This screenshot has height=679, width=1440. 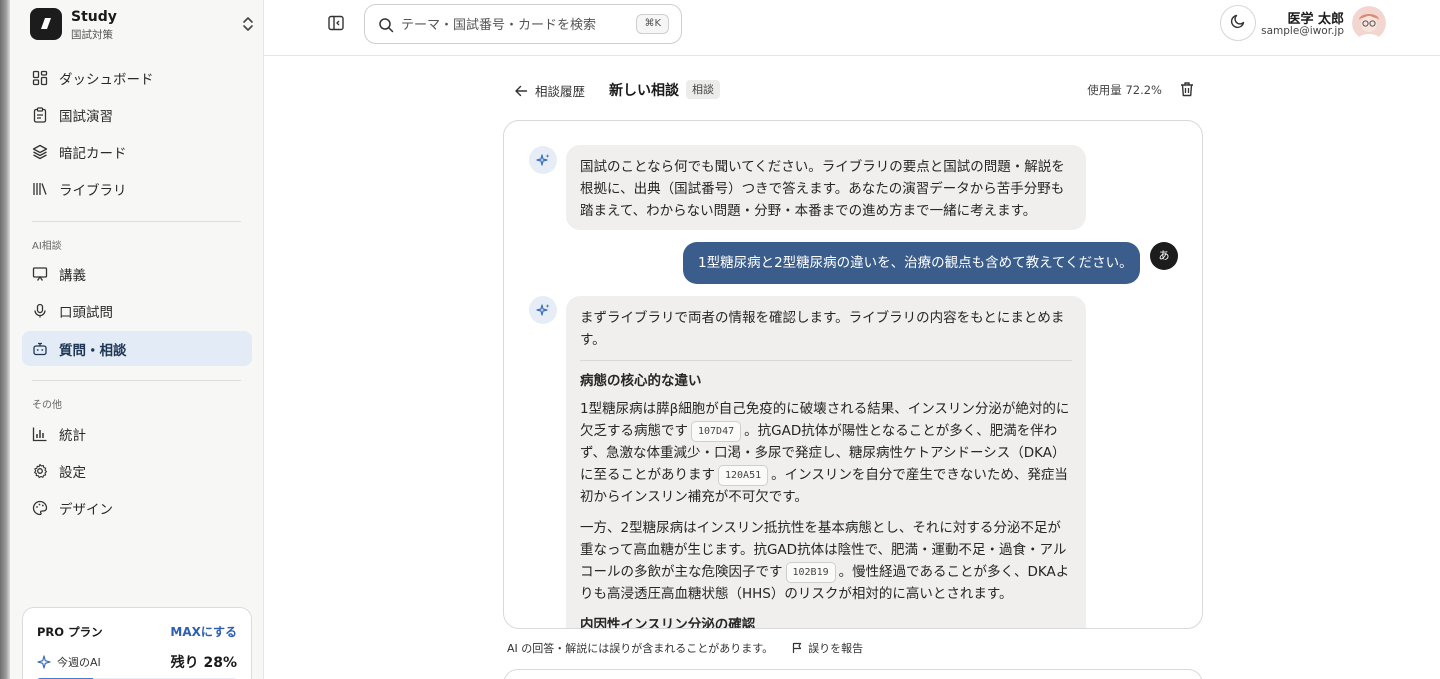 I want to click on sidebar-item-label: 暗記カード, so click(x=93, y=153).